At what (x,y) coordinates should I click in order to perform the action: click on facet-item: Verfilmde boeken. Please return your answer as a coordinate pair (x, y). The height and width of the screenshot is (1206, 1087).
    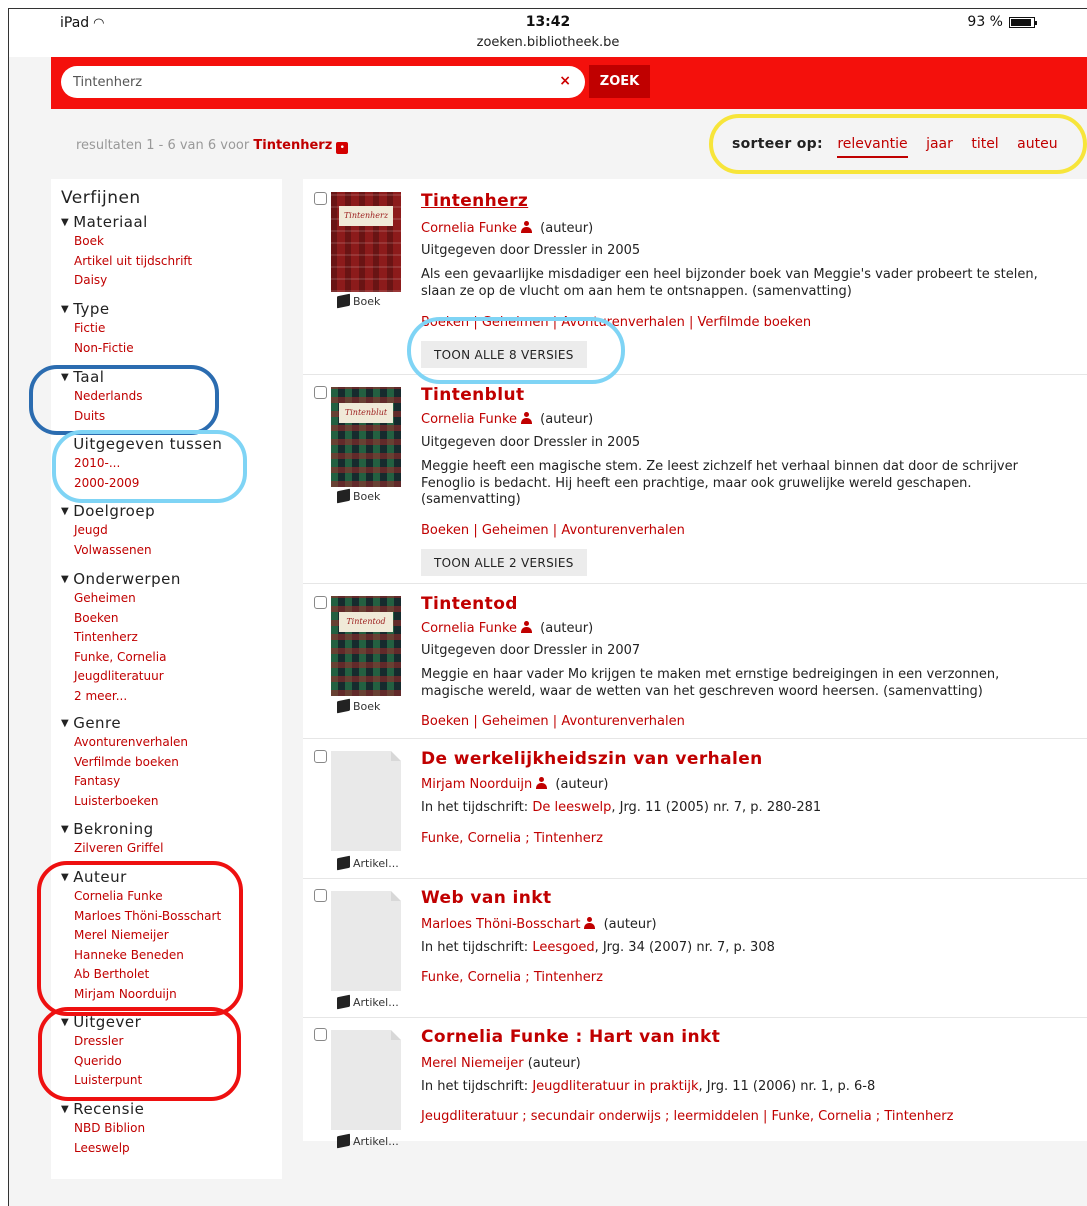
    Looking at the image, I should click on (131, 763).